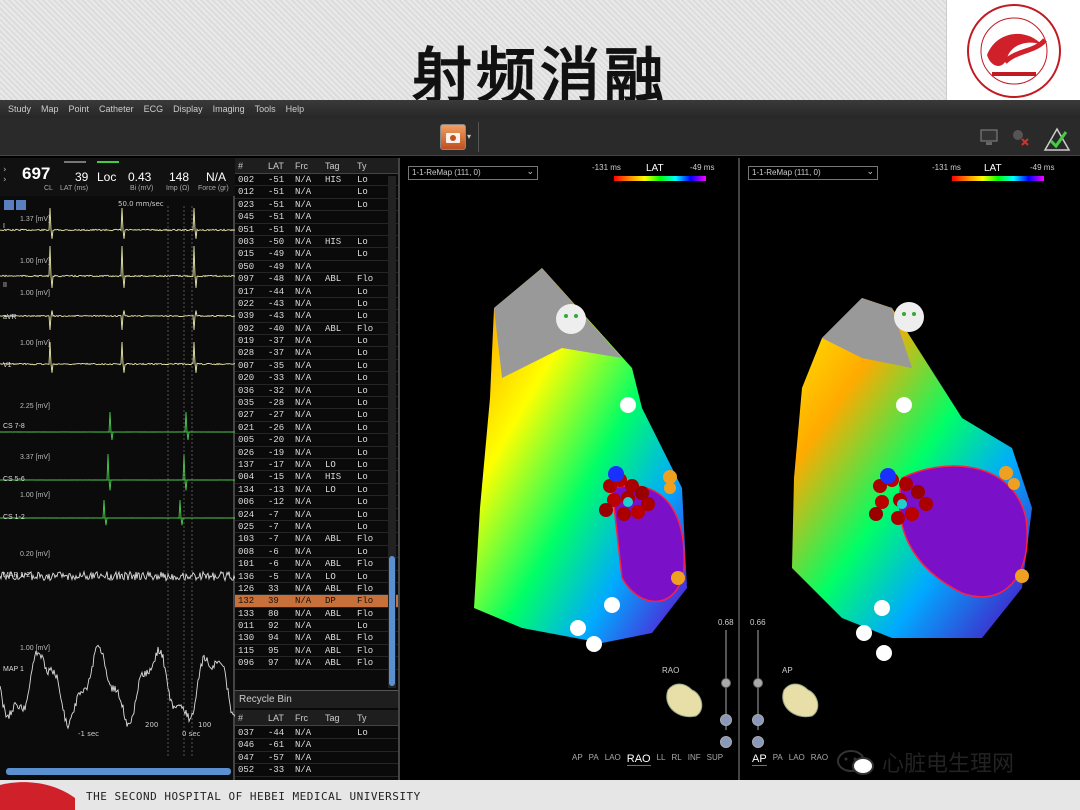 The height and width of the screenshot is (810, 1080). What do you see at coordinates (316, 428) in the screenshot?
I see `table-row: 021 -26 N/A Lo` at bounding box center [316, 428].